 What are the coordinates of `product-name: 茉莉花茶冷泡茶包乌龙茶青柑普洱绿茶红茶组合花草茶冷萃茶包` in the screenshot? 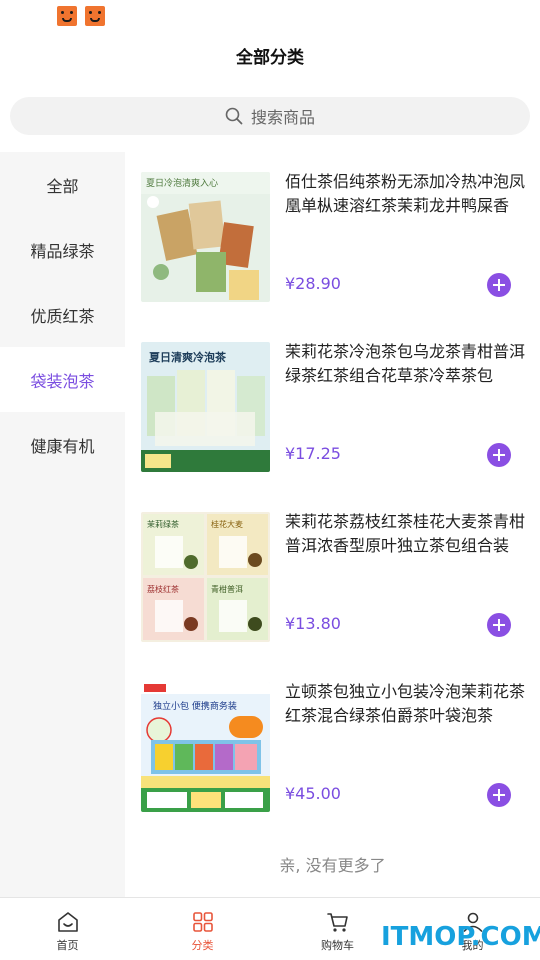 It's located at (405, 364).